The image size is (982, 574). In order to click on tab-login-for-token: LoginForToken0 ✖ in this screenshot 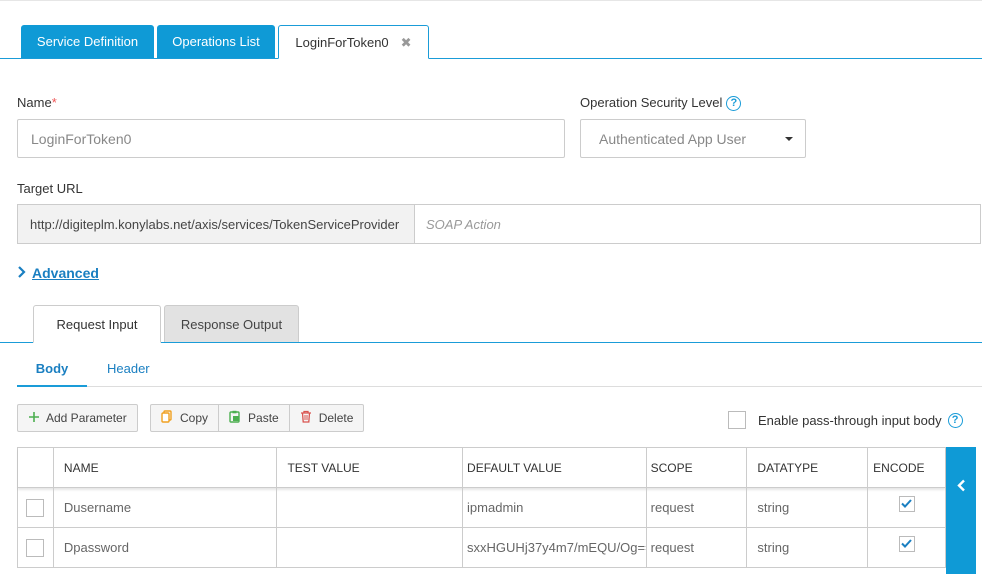, I will do `click(353, 42)`.